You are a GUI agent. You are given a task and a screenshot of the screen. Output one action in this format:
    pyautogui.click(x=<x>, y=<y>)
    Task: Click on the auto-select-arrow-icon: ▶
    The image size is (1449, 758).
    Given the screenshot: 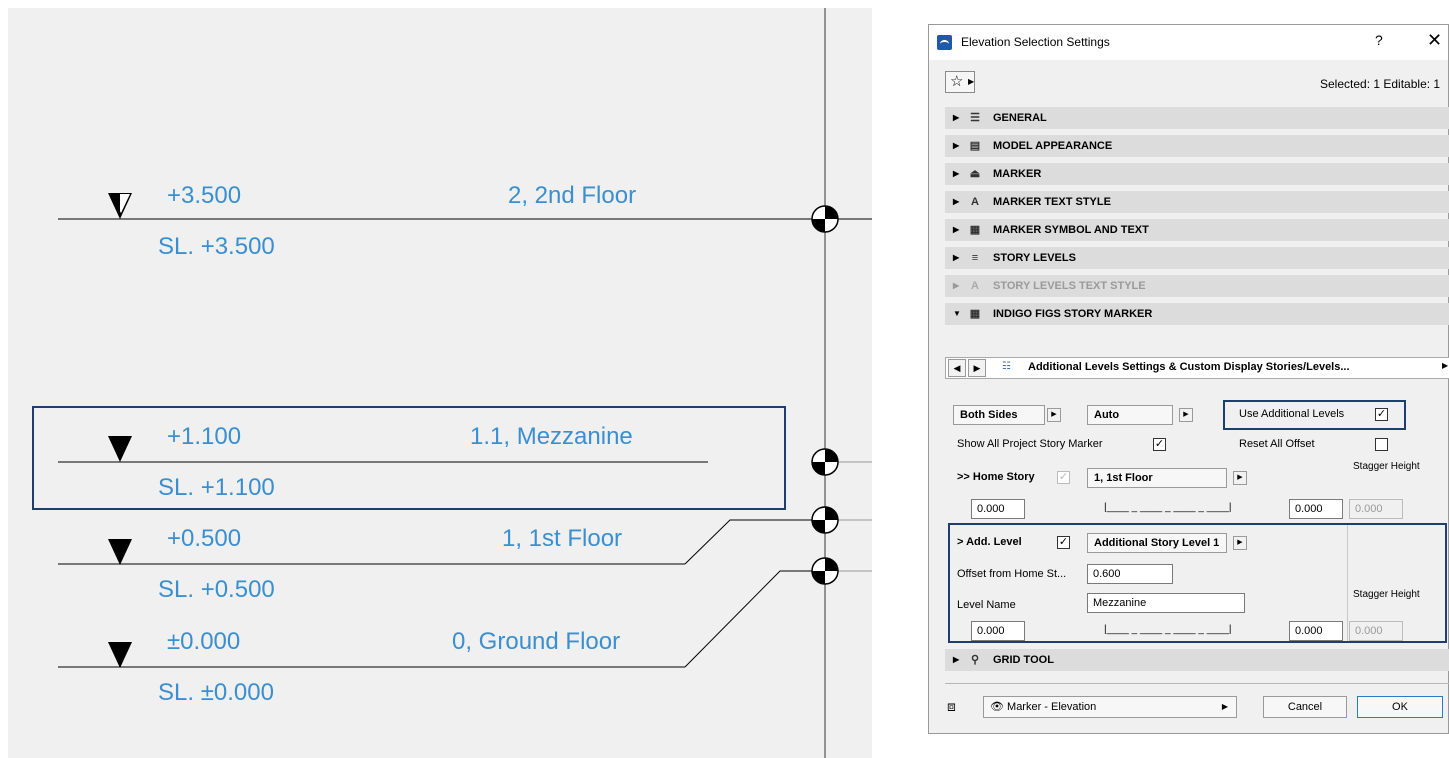 What is the action you would take?
    pyautogui.click(x=1186, y=415)
    